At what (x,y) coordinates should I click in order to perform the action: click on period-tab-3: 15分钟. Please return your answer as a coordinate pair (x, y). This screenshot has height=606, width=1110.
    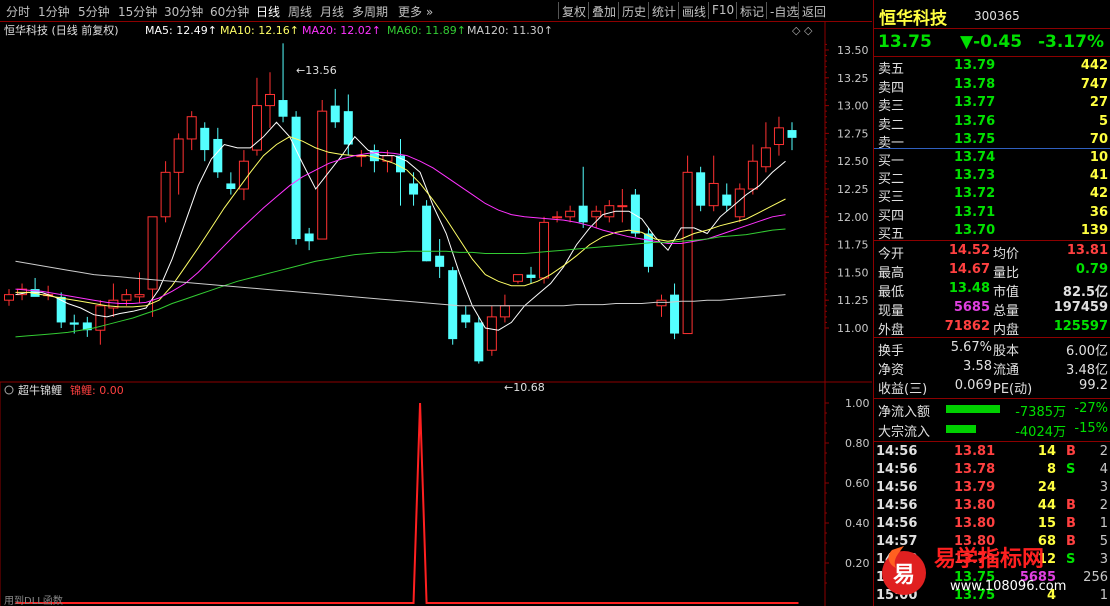
    Looking at the image, I should click on (137, 11).